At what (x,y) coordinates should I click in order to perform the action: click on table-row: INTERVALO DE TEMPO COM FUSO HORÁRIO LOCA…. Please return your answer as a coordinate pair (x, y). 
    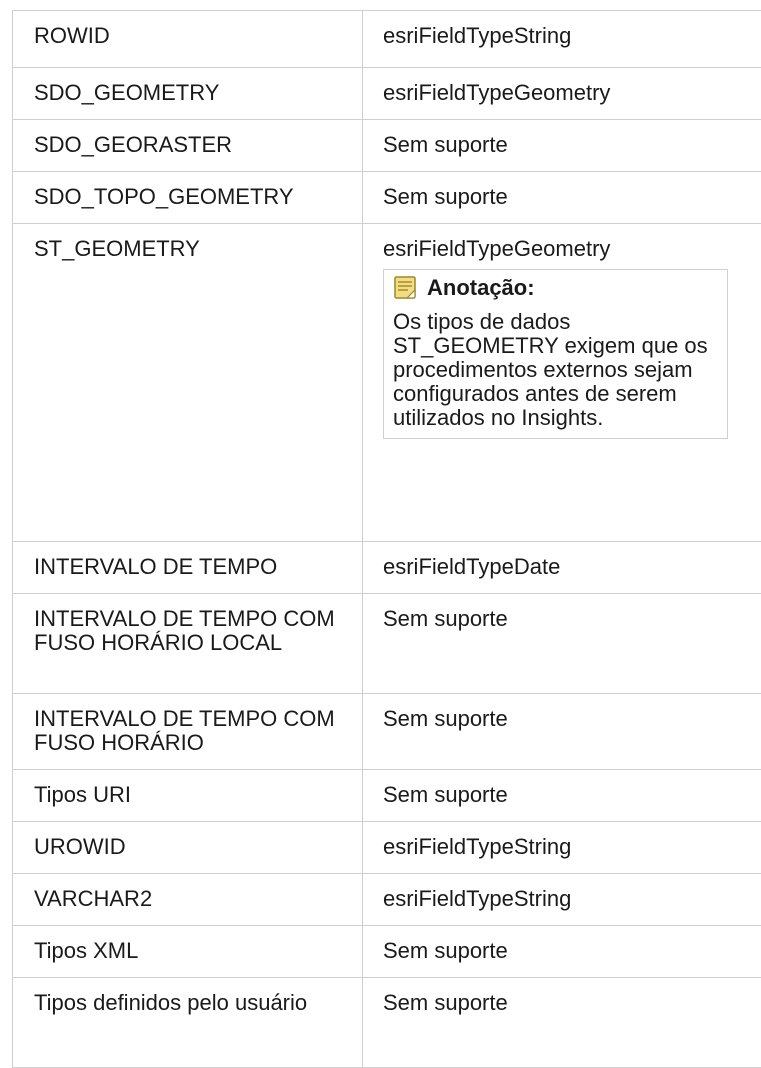
    Looking at the image, I should click on (387, 644).